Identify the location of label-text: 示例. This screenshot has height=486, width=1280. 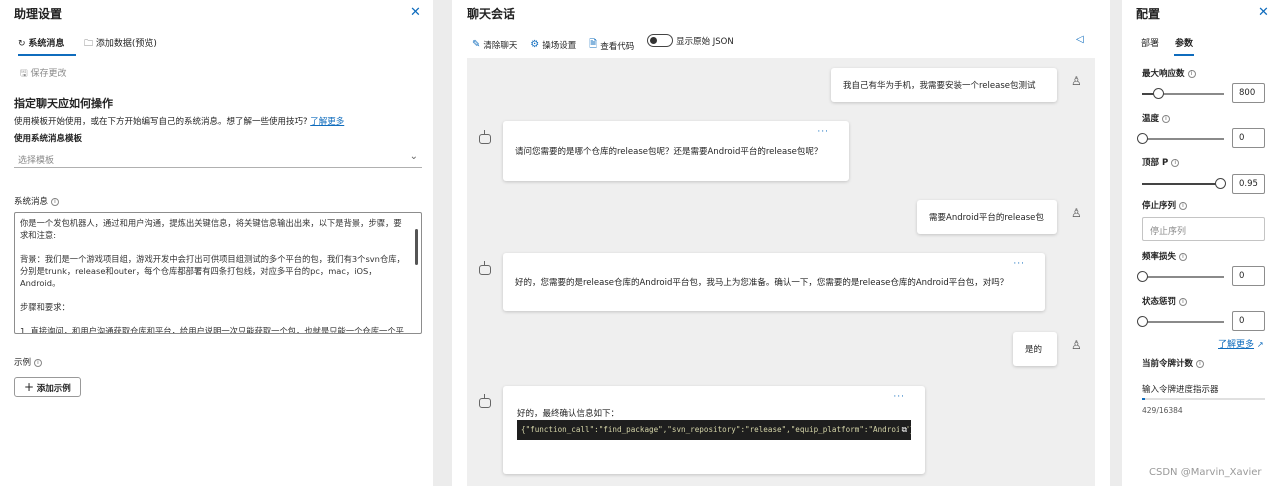
(23, 363).